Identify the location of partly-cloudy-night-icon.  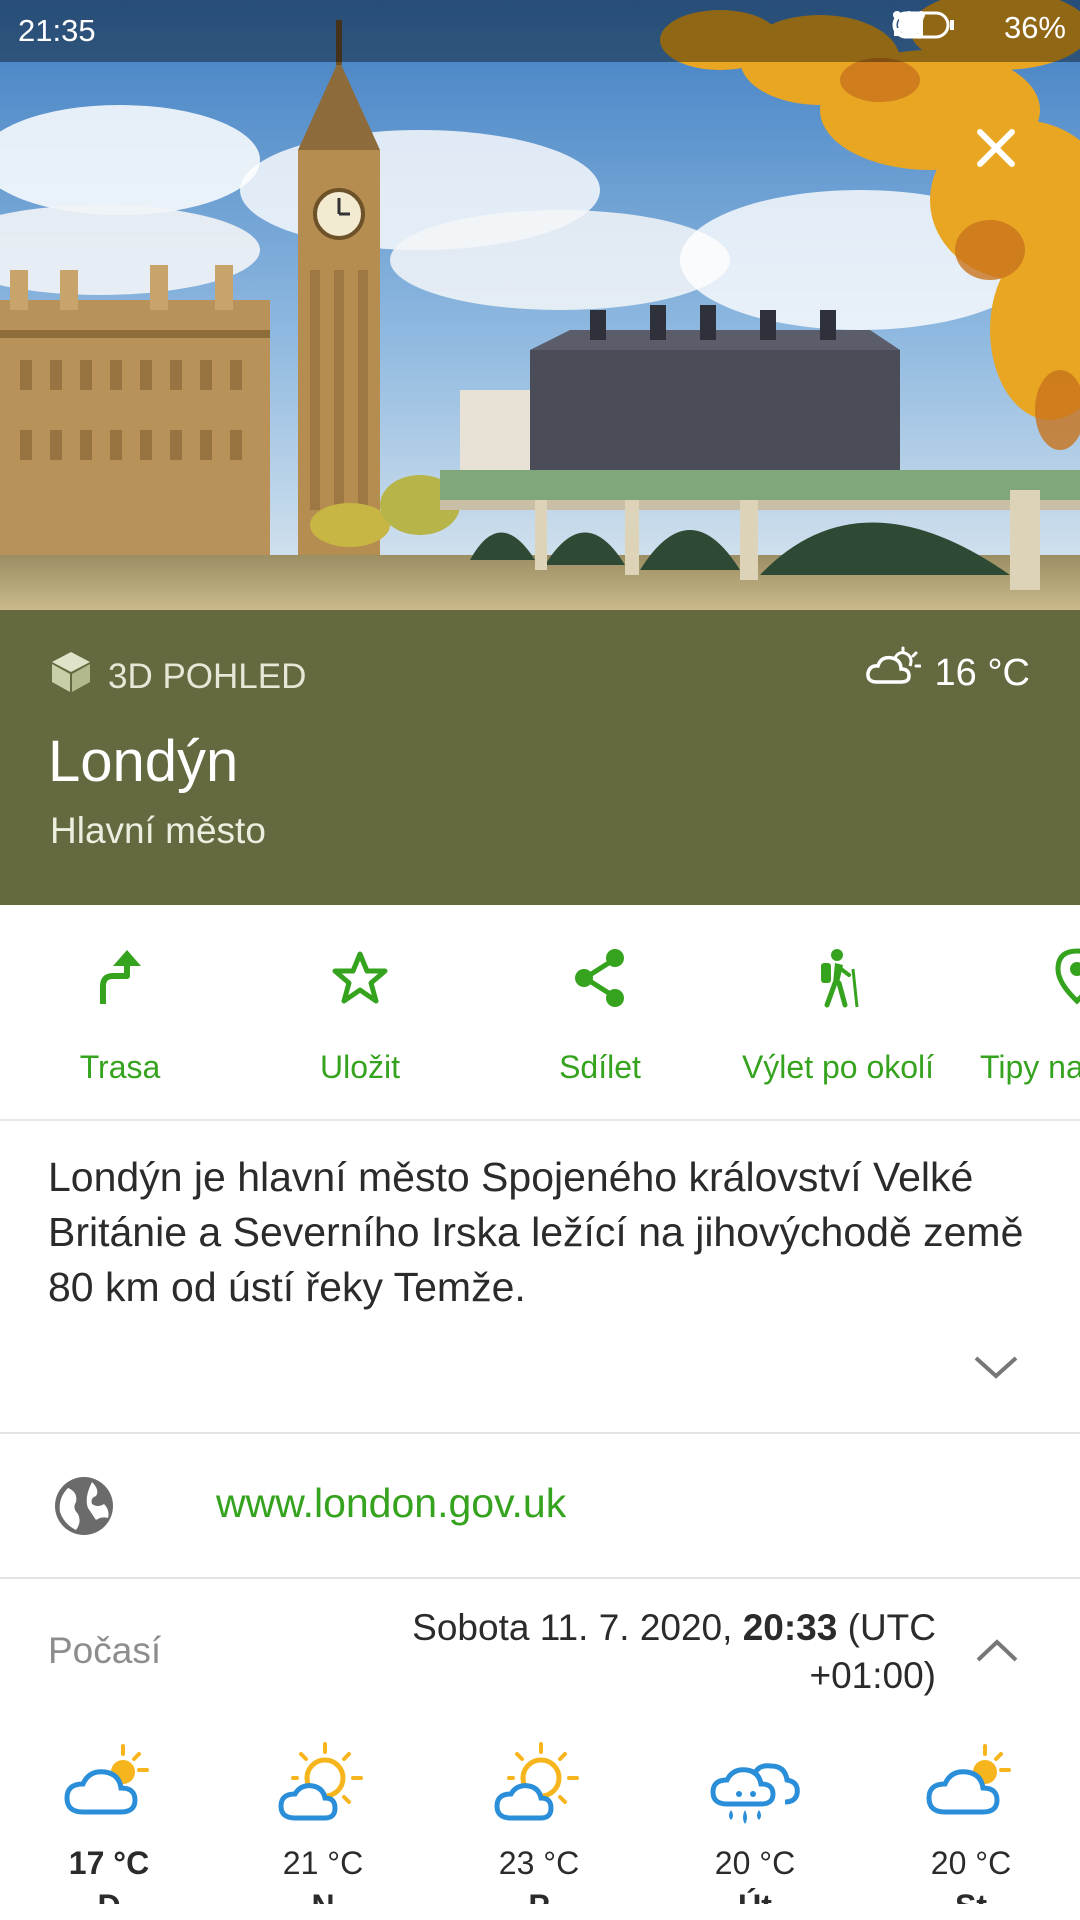
(893, 673).